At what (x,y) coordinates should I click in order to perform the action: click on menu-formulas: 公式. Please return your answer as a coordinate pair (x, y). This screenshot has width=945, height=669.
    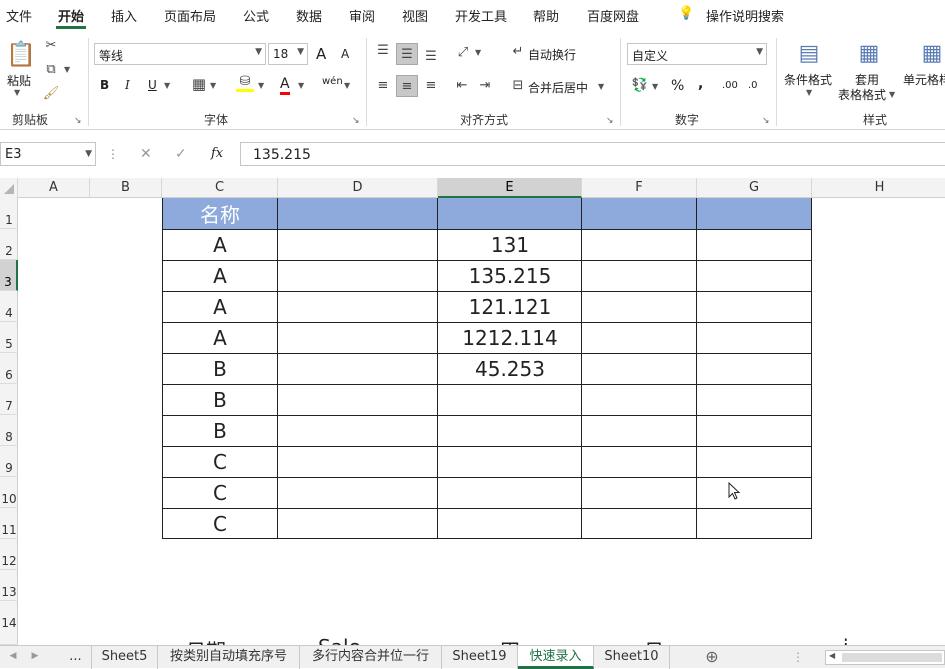
    Looking at the image, I should click on (256, 15).